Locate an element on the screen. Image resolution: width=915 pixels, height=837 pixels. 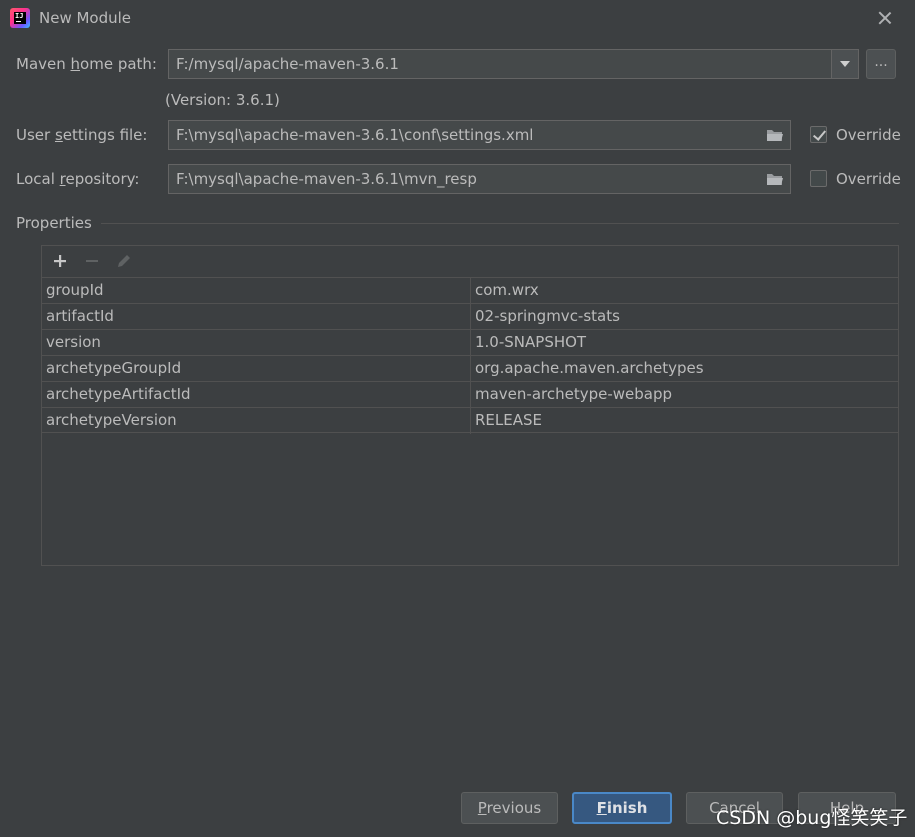
property-key: archetypeArtifactId is located at coordinates (118, 394).